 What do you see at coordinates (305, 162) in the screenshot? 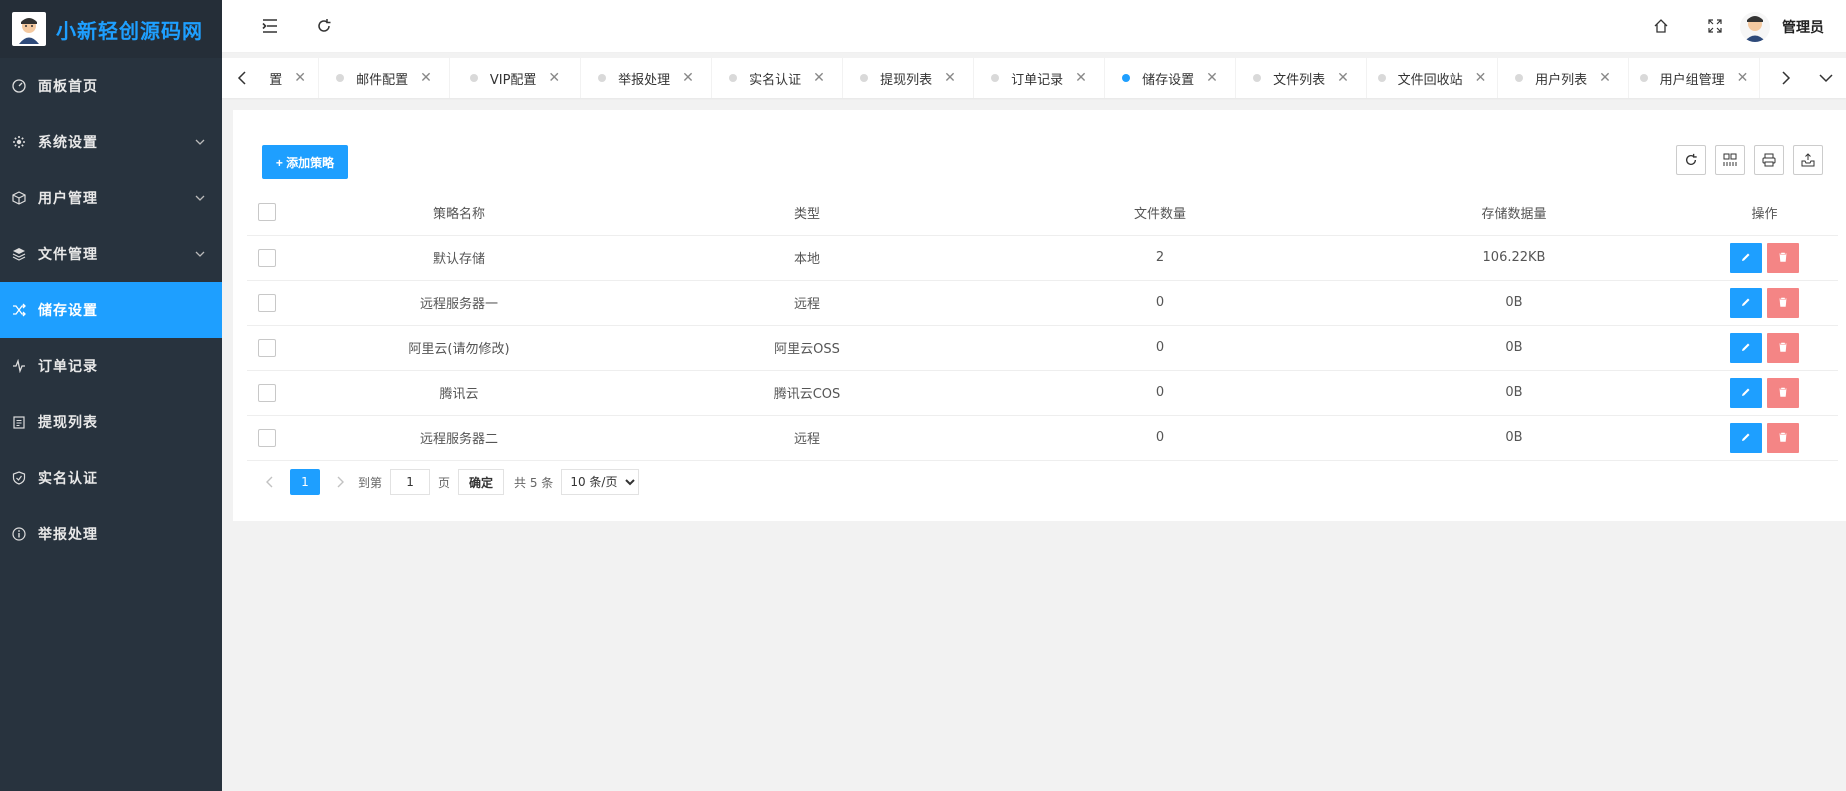
I see `add-policy-button: + 添加策略` at bounding box center [305, 162].